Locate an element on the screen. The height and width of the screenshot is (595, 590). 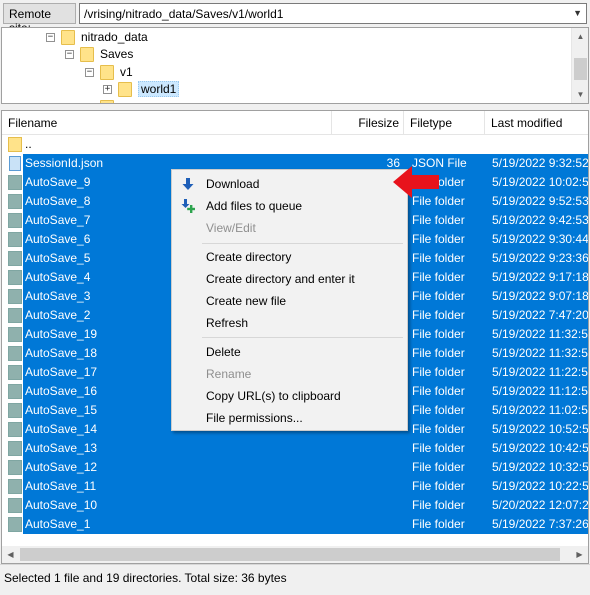
table-row: AutoSave_11 File folder 5/19/2022 10:22:53 is located at coordinates (295, 486).